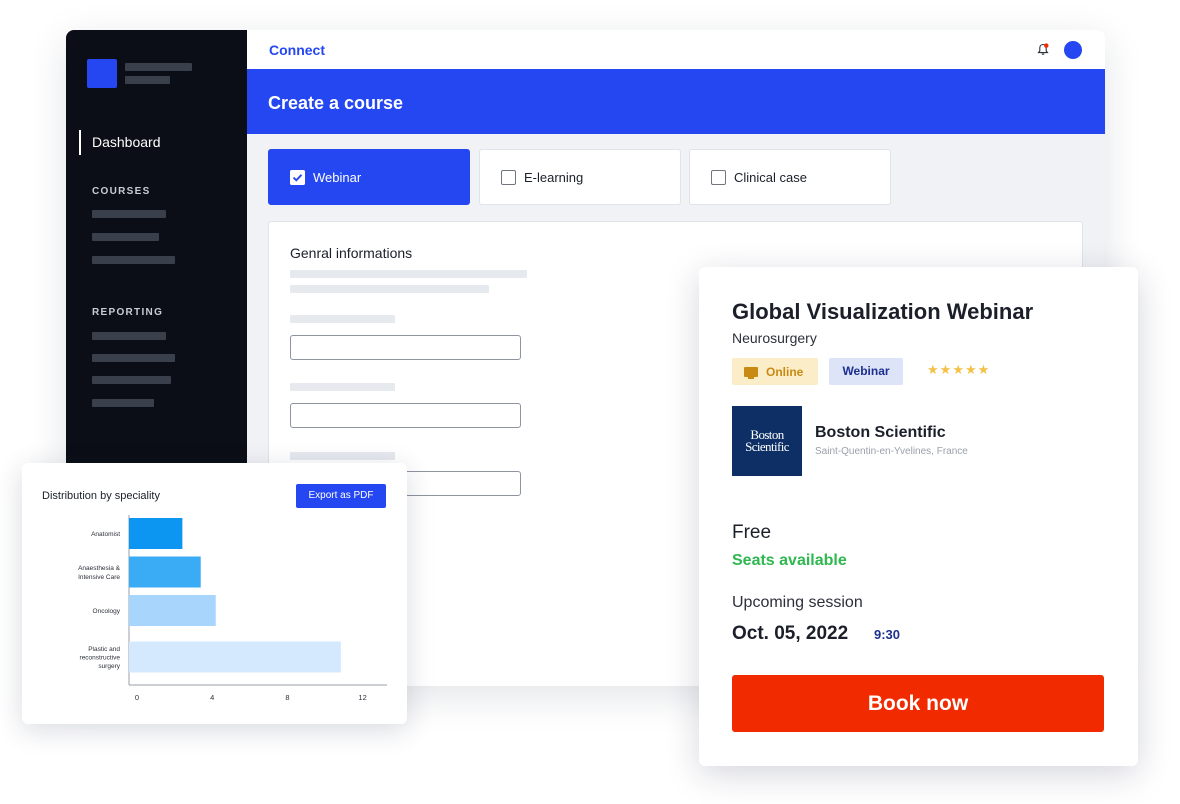  I want to click on webinar-tag: Webinar, so click(866, 371).